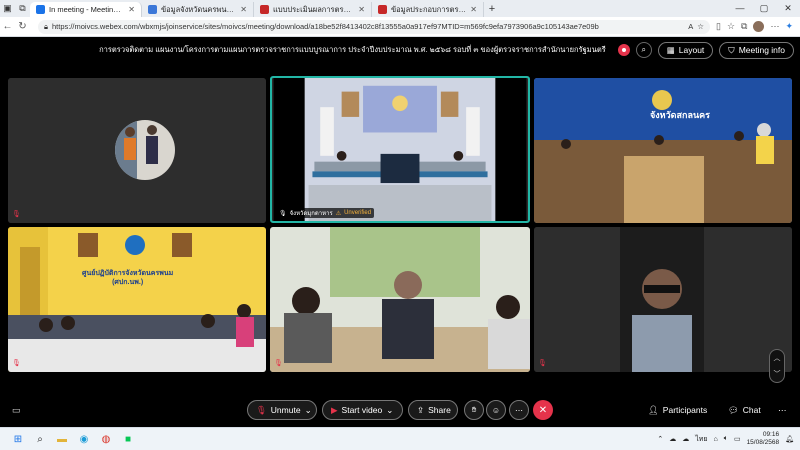 The width and height of the screenshot is (800, 450). What do you see at coordinates (680, 115) in the screenshot?
I see `room-banner-text: จังหวัดสกลนคร` at bounding box center [680, 115].